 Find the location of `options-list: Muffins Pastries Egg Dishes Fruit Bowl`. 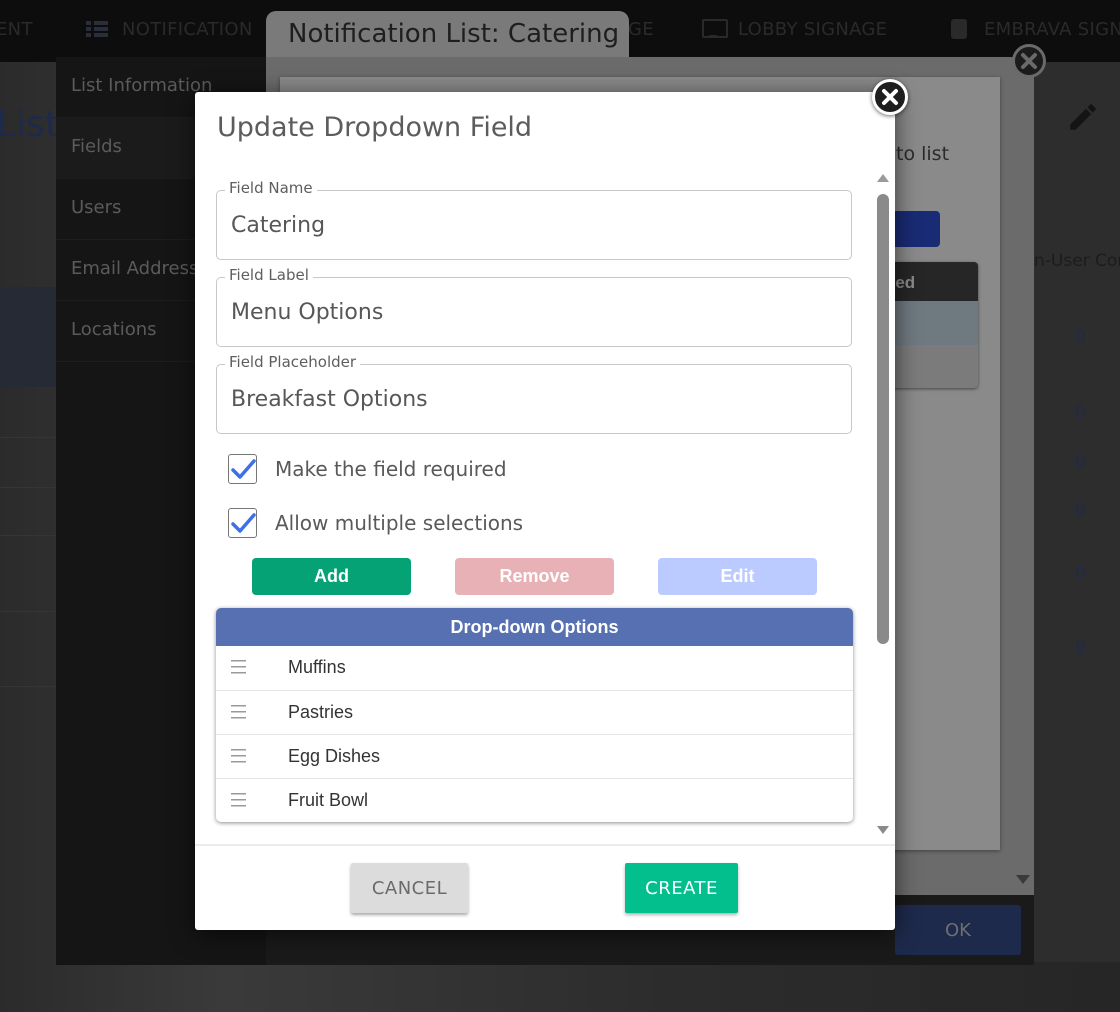

options-list: Muffins Pastries Egg Dishes Fruit Bowl is located at coordinates (534, 734).